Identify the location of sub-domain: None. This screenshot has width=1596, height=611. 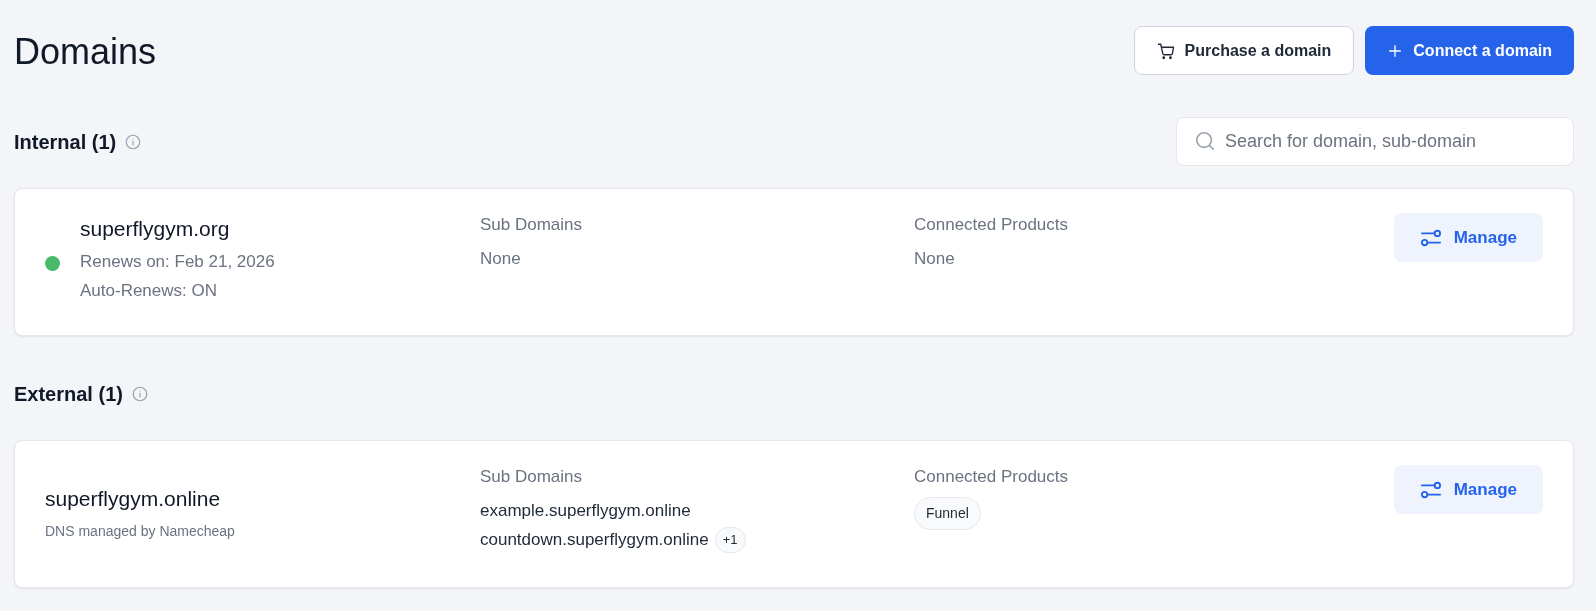
(500, 259).